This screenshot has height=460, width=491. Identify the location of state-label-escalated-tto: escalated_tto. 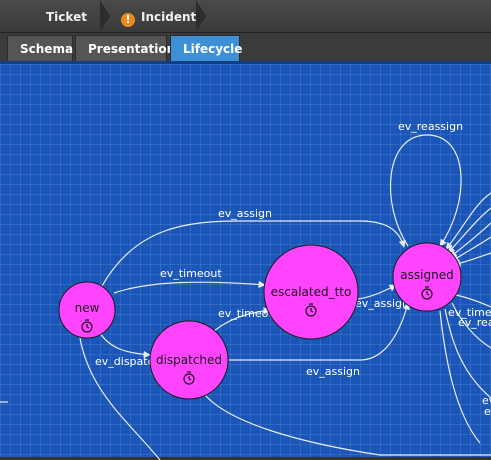
(311, 292).